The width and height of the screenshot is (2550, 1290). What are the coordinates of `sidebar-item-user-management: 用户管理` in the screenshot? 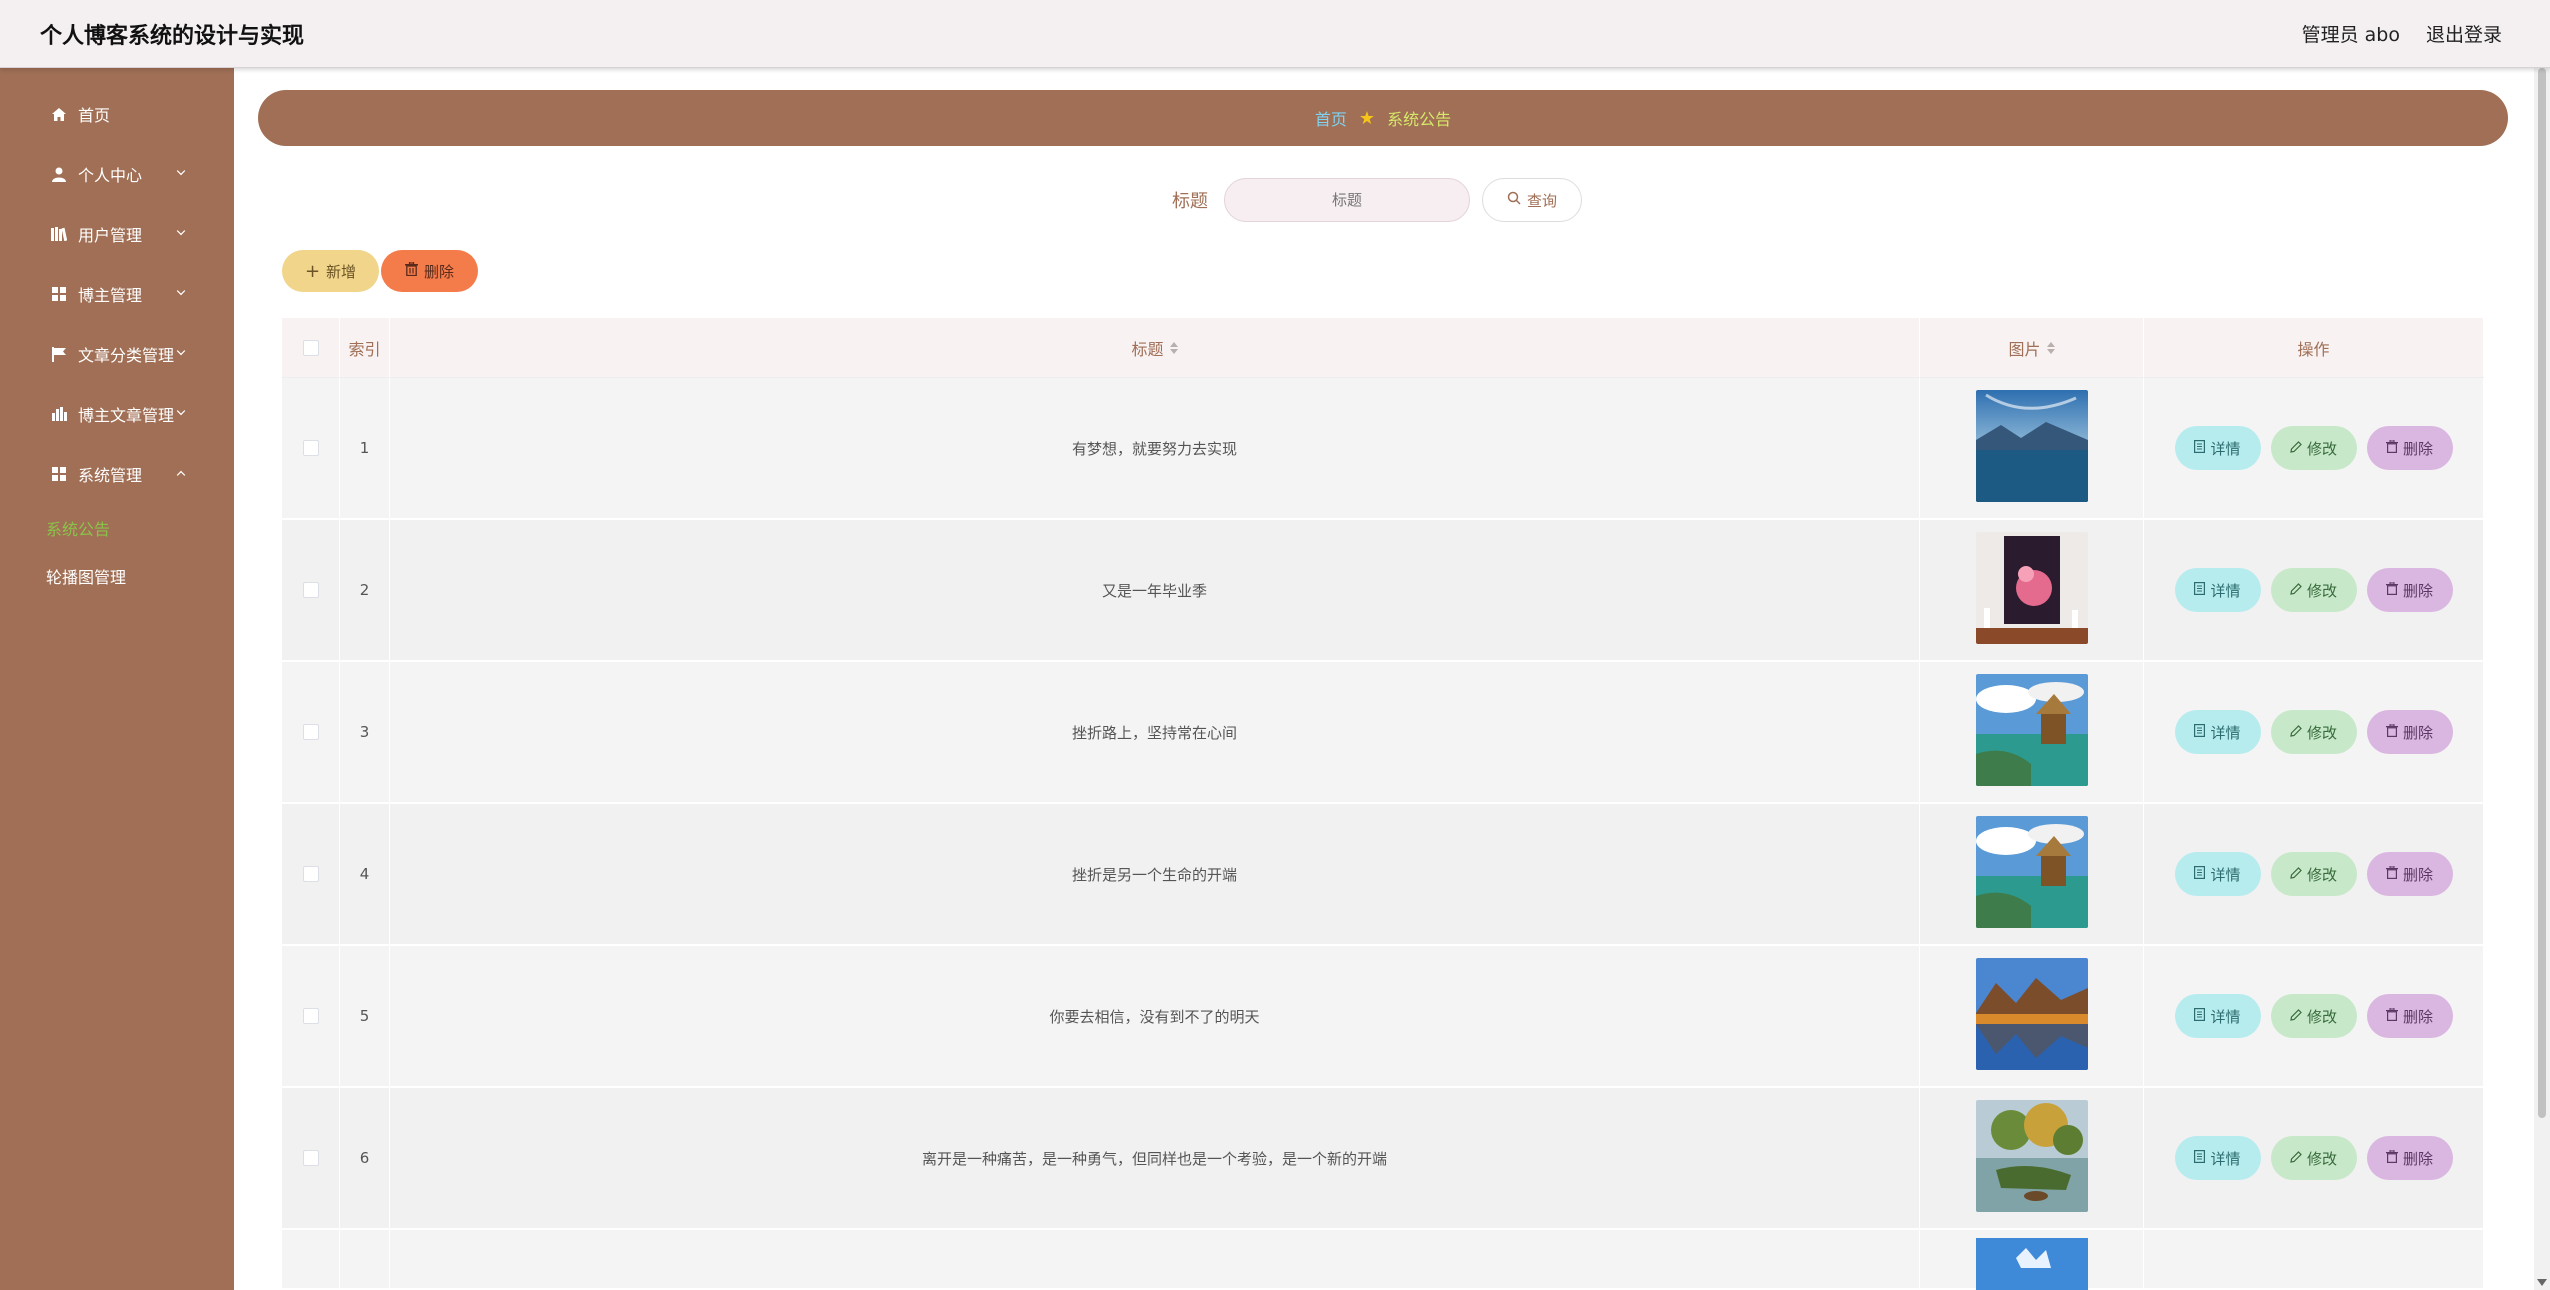 It's located at (117, 234).